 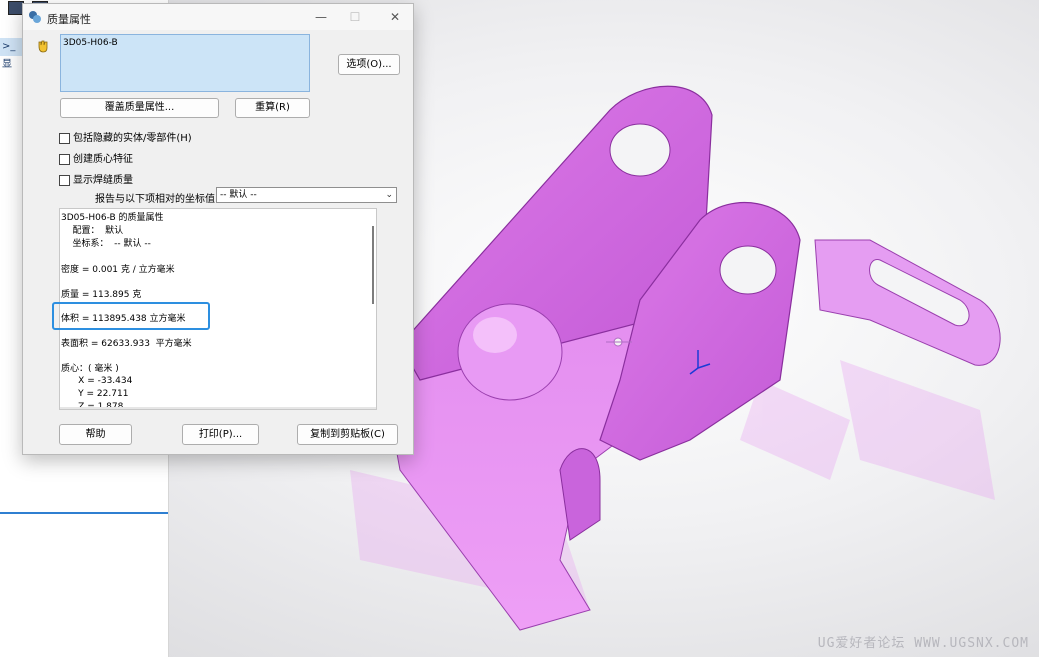 What do you see at coordinates (373, 265) in the screenshot?
I see `vertical-scrollbar` at bounding box center [373, 265].